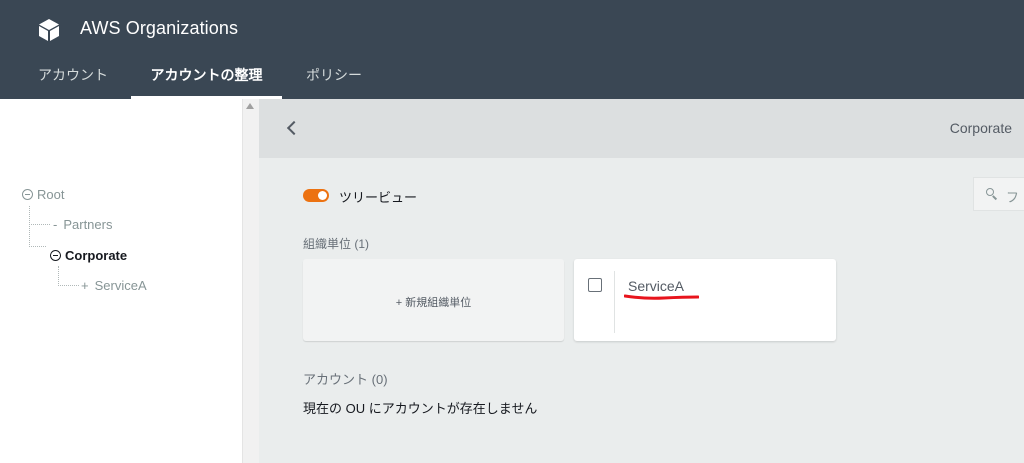  I want to click on sidebar-scrollbar, so click(250, 281).